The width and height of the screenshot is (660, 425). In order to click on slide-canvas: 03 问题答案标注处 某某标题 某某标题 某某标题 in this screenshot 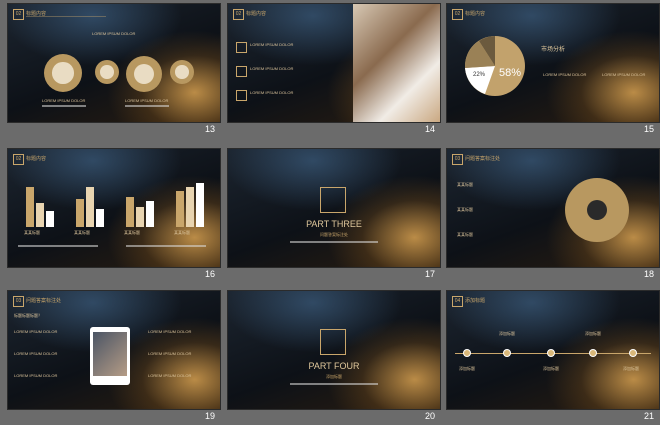, I will do `click(553, 208)`.